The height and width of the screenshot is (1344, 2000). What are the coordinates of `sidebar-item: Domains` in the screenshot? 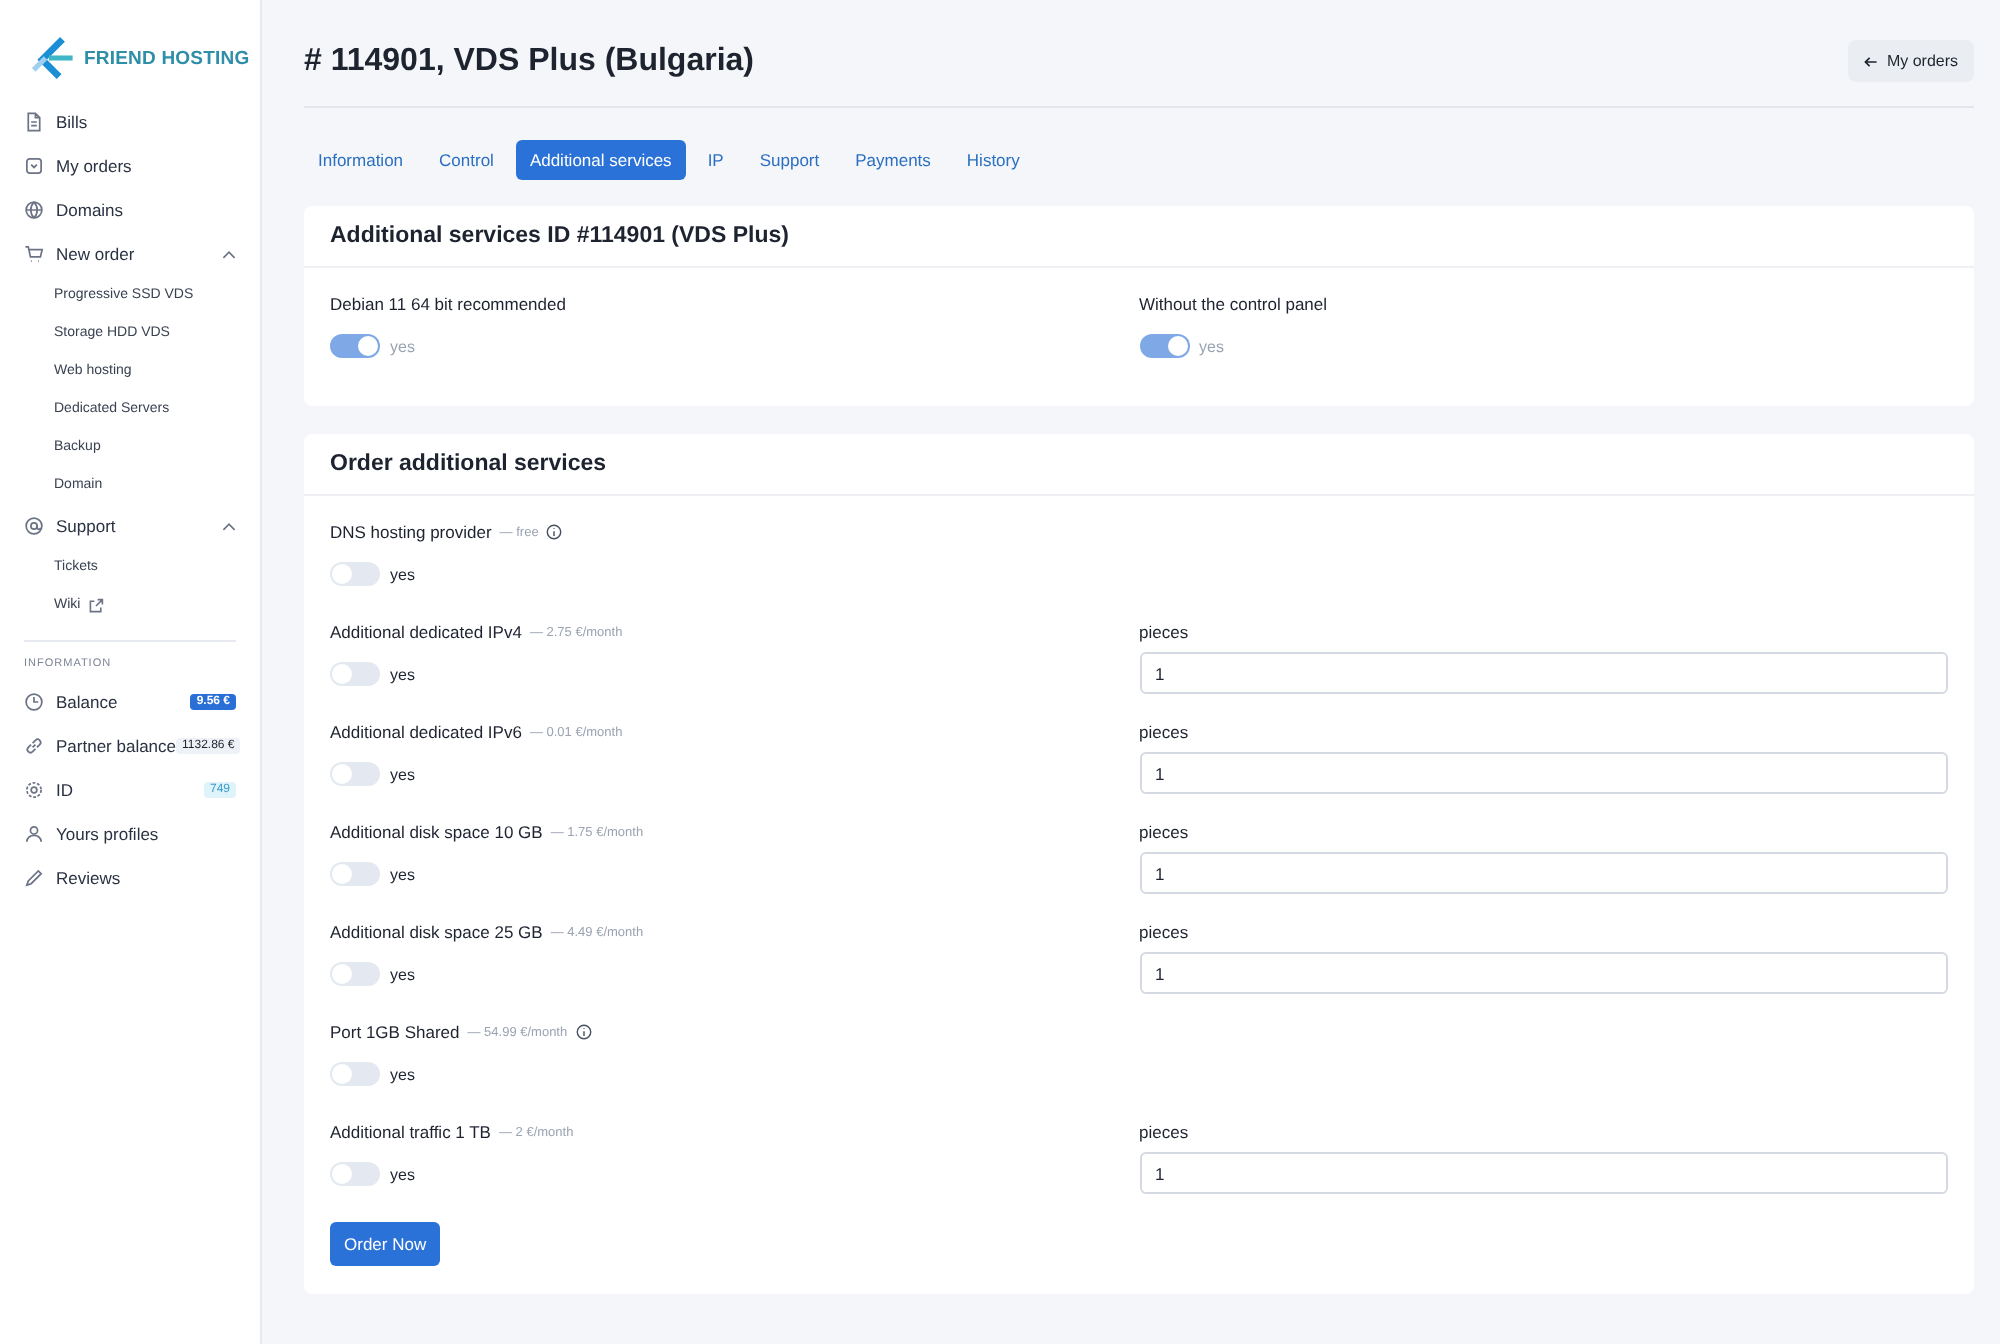 It's located at (142, 210).